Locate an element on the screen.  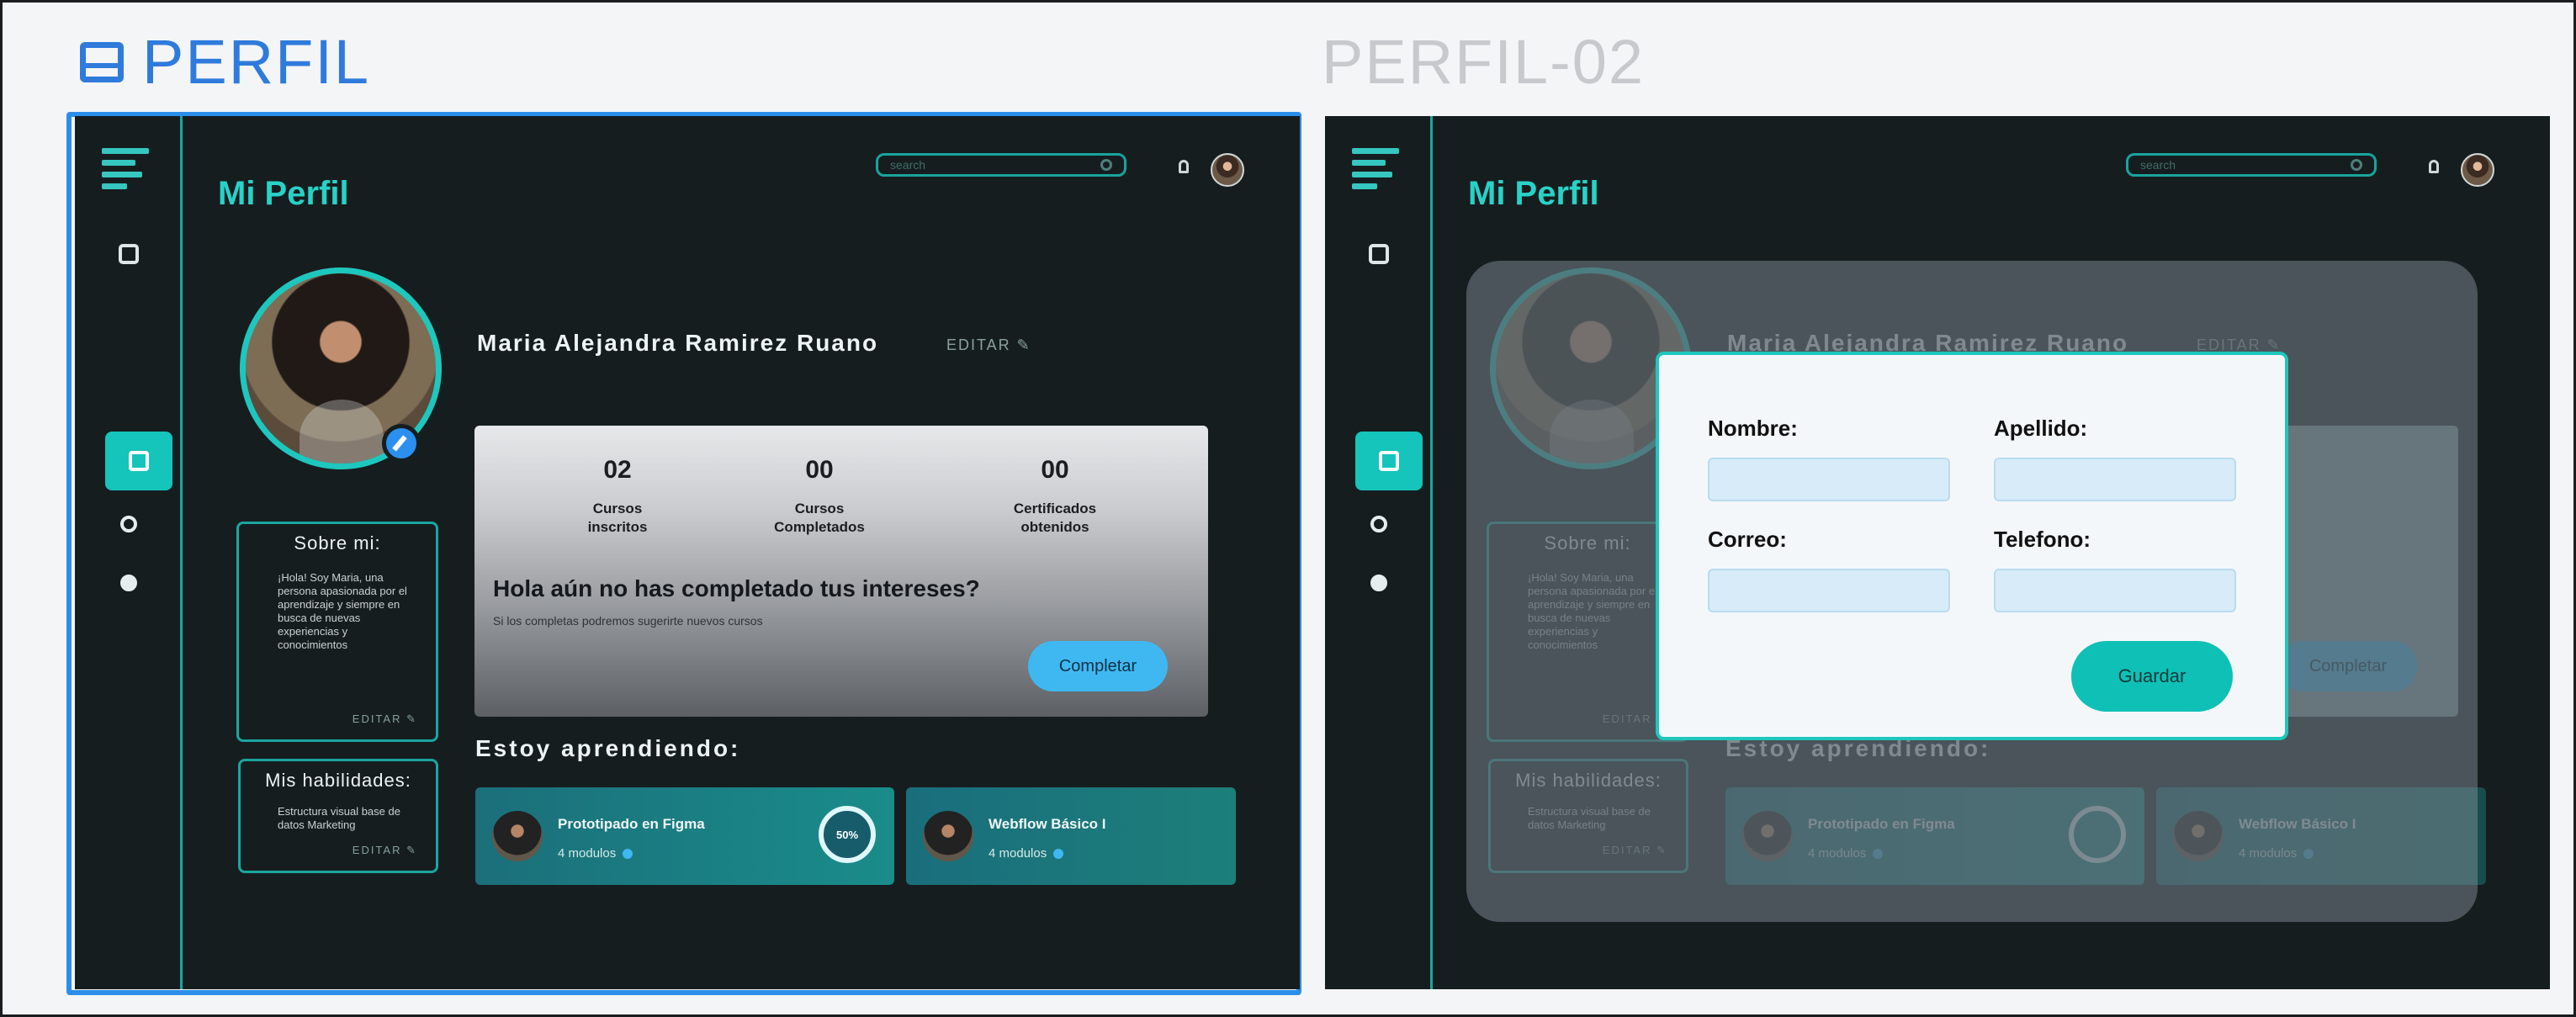
apellido-label: Apellido: is located at coordinates (2041, 428).